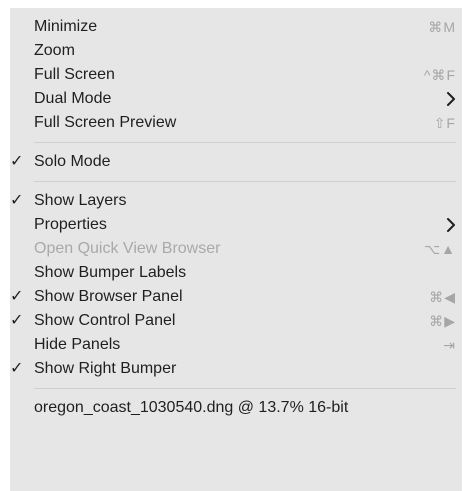 Image resolution: width=465 pixels, height=491 pixels. I want to click on menu-item-label: Dual Mode, so click(73, 98).